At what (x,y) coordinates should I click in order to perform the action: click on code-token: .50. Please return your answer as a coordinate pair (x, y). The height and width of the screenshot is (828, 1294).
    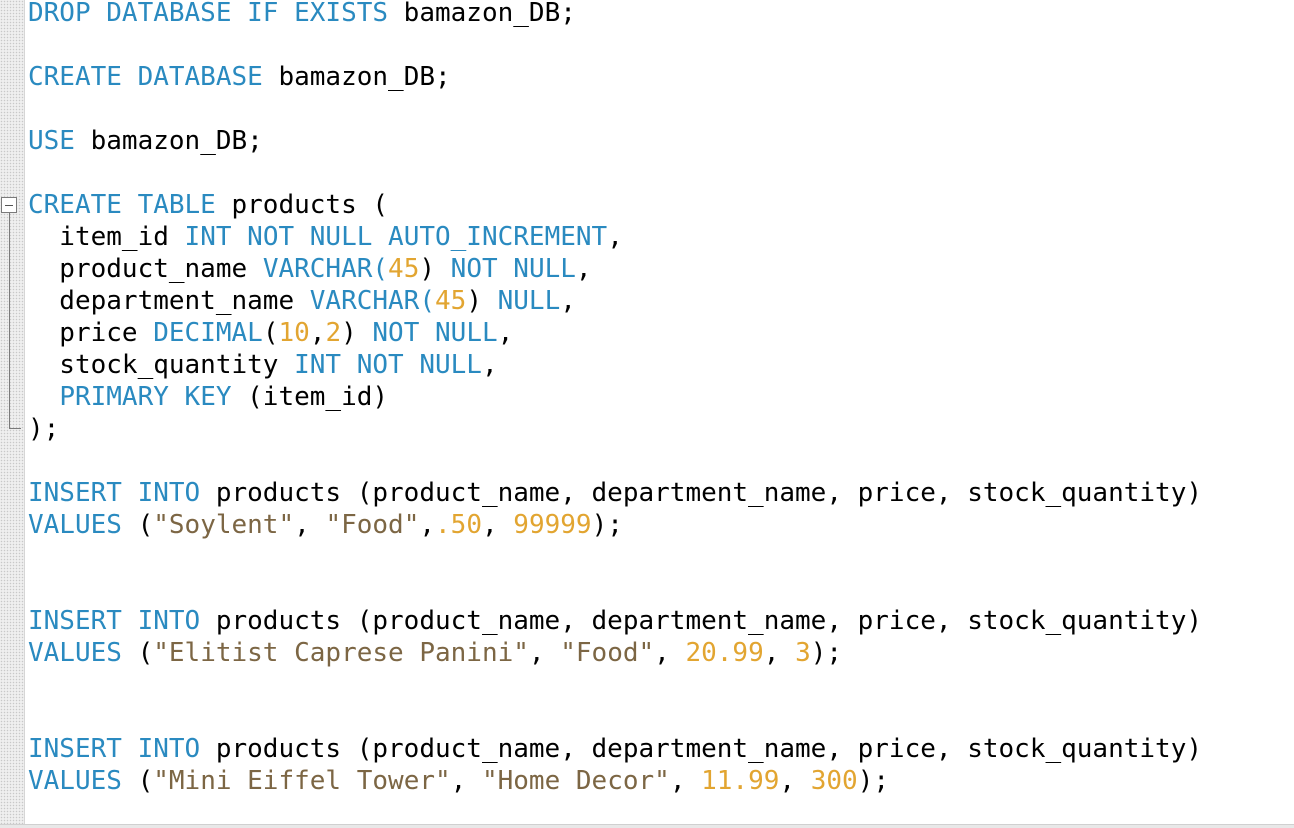
    Looking at the image, I should click on (458, 525).